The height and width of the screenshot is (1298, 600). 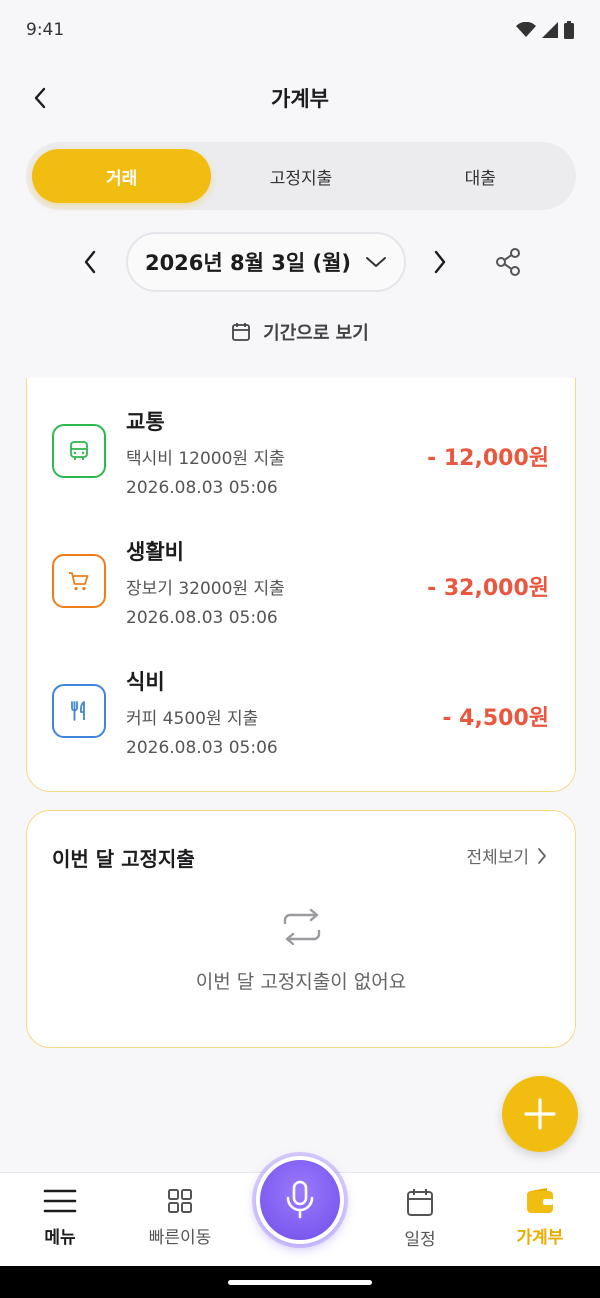 I want to click on wallet-icon, so click(x=540, y=1200).